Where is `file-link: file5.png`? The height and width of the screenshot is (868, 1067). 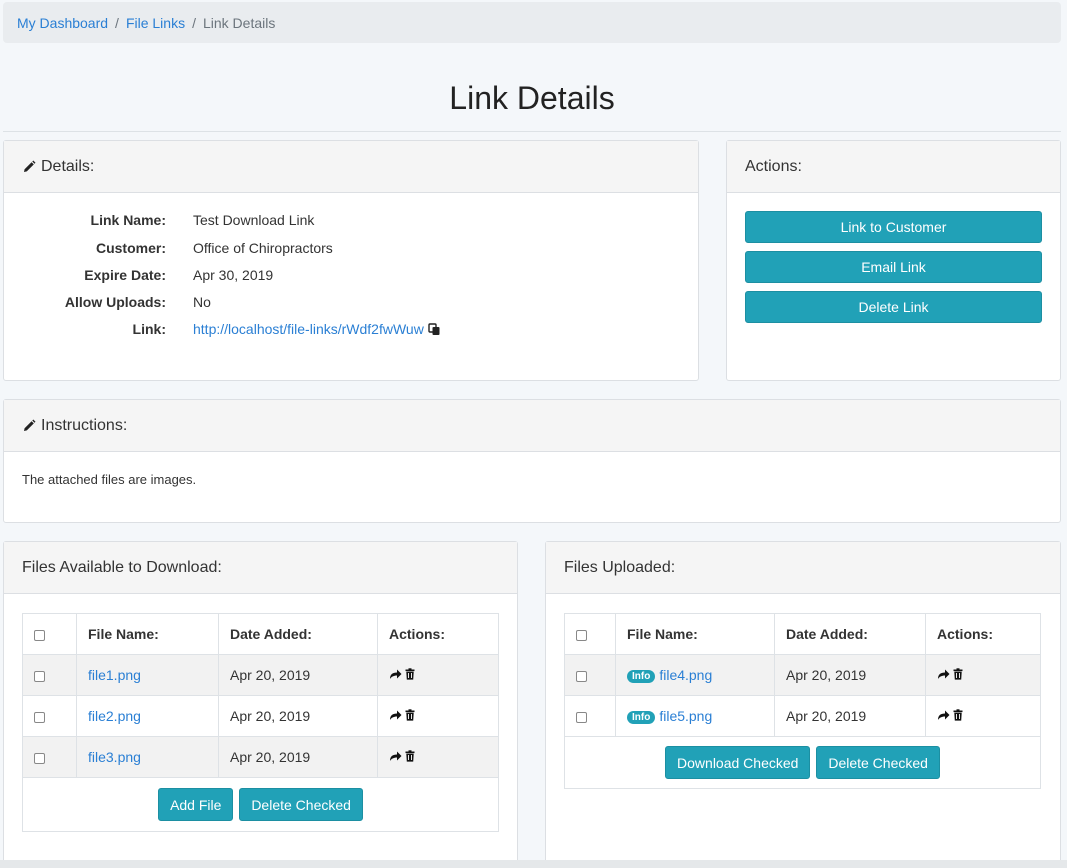 file-link: file5.png is located at coordinates (685, 716).